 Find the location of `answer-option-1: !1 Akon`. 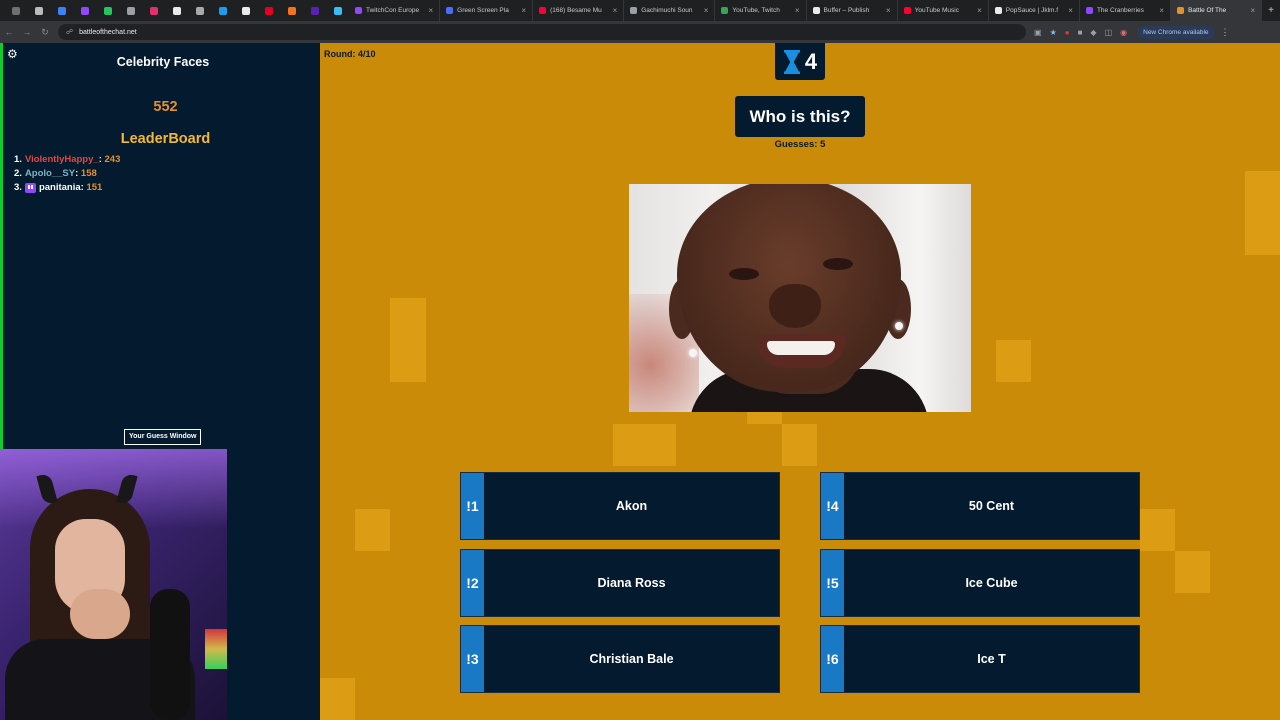

answer-option-1: !1 Akon is located at coordinates (620, 506).